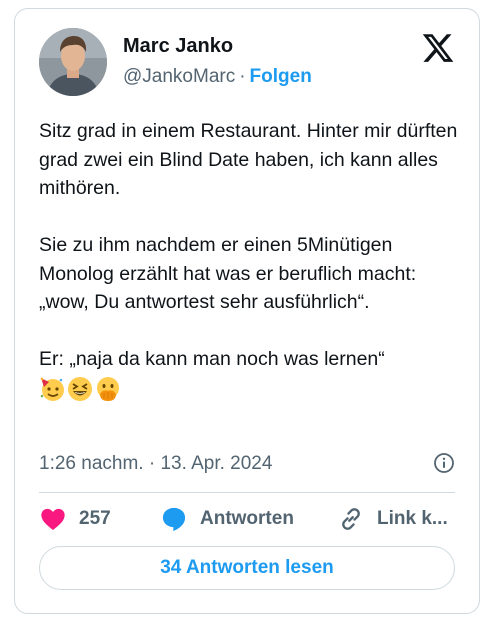 This screenshot has height=633, width=500. Describe the element at coordinates (155, 464) in the screenshot. I see `tweet-timestamp: 1:26 nachm. · 13. Apr. 2024` at that location.